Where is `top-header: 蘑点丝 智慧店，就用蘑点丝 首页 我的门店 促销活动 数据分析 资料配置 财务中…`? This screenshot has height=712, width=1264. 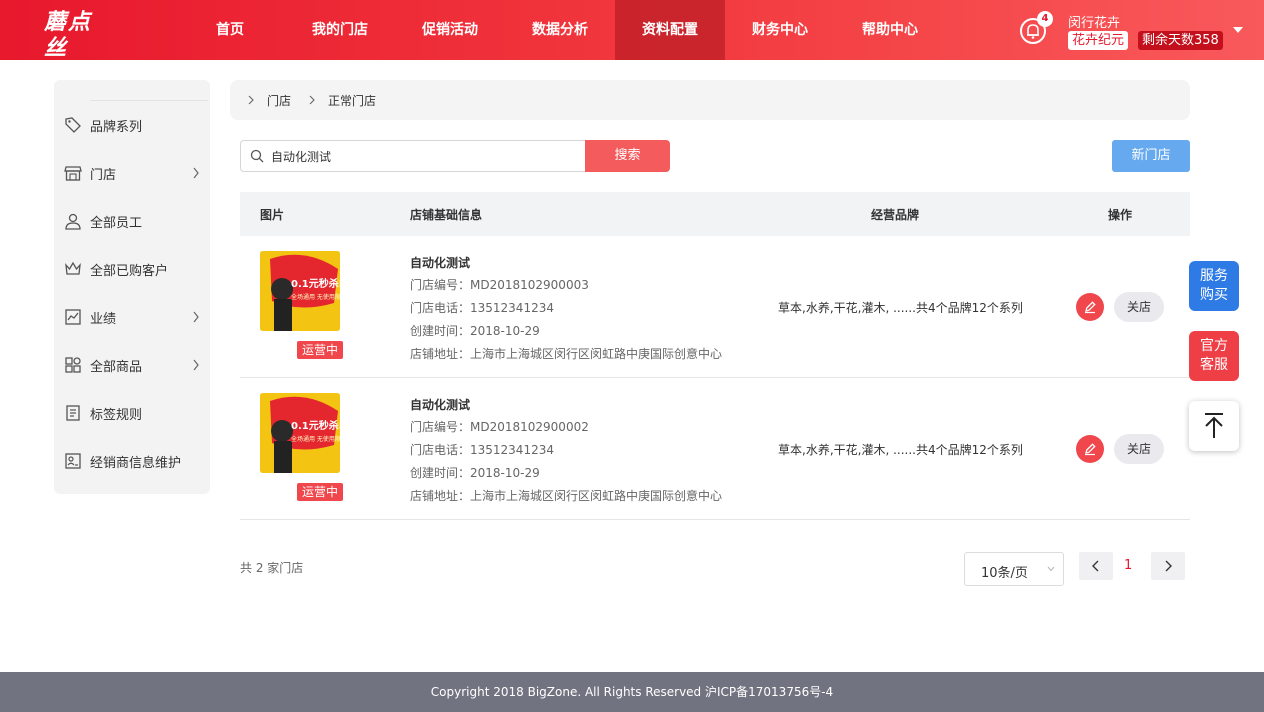 top-header: 蘑点丝 智慧店，就用蘑点丝 首页 我的门店 促销活动 数据分析 资料配置 财务中… is located at coordinates (632, 34).